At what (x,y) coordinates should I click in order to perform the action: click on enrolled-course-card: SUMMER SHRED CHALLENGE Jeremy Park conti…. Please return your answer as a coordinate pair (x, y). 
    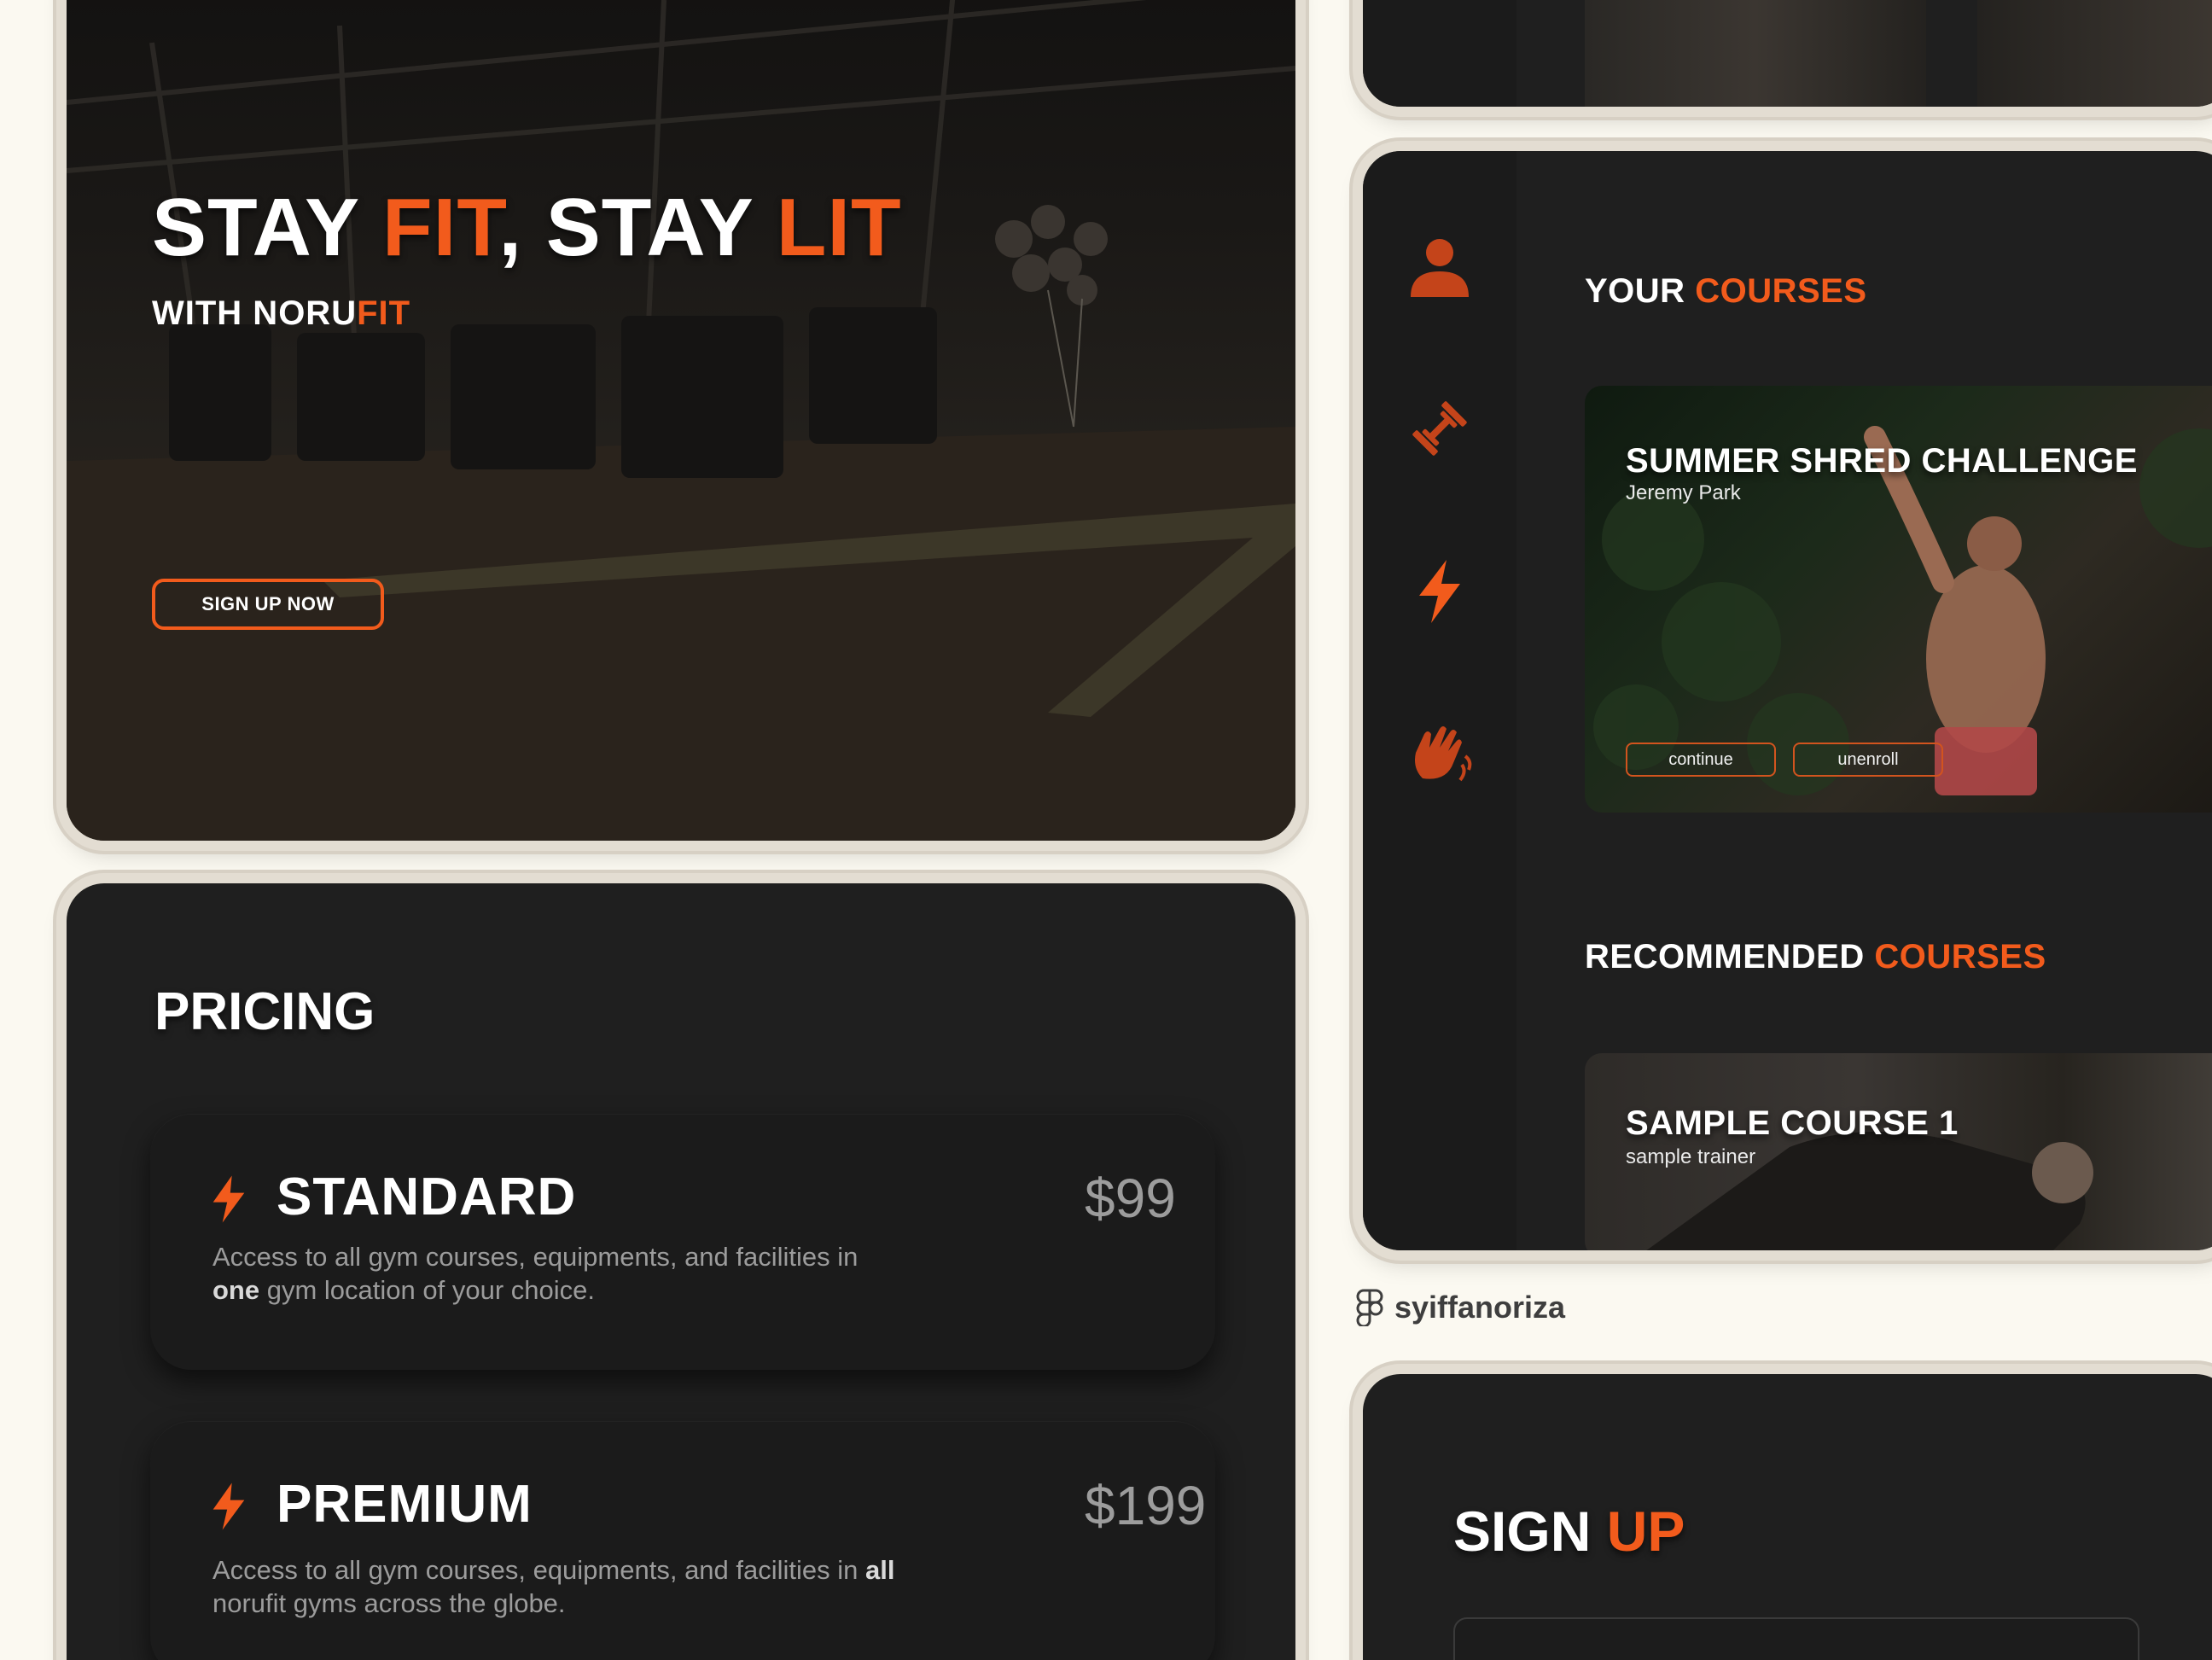
    Looking at the image, I should click on (1898, 599).